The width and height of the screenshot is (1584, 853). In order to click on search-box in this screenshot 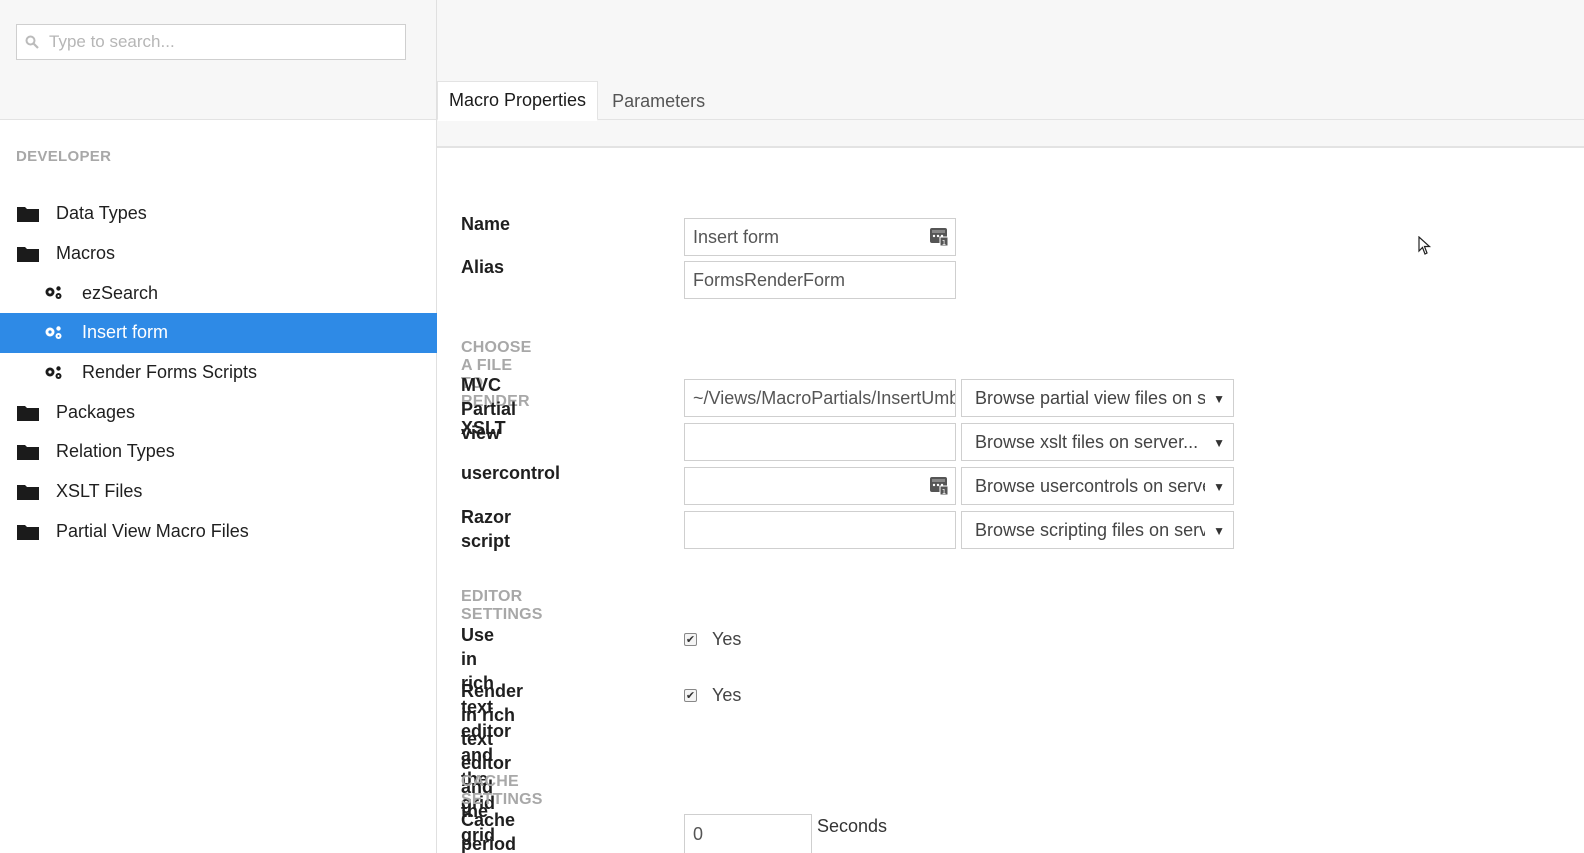, I will do `click(211, 42)`.